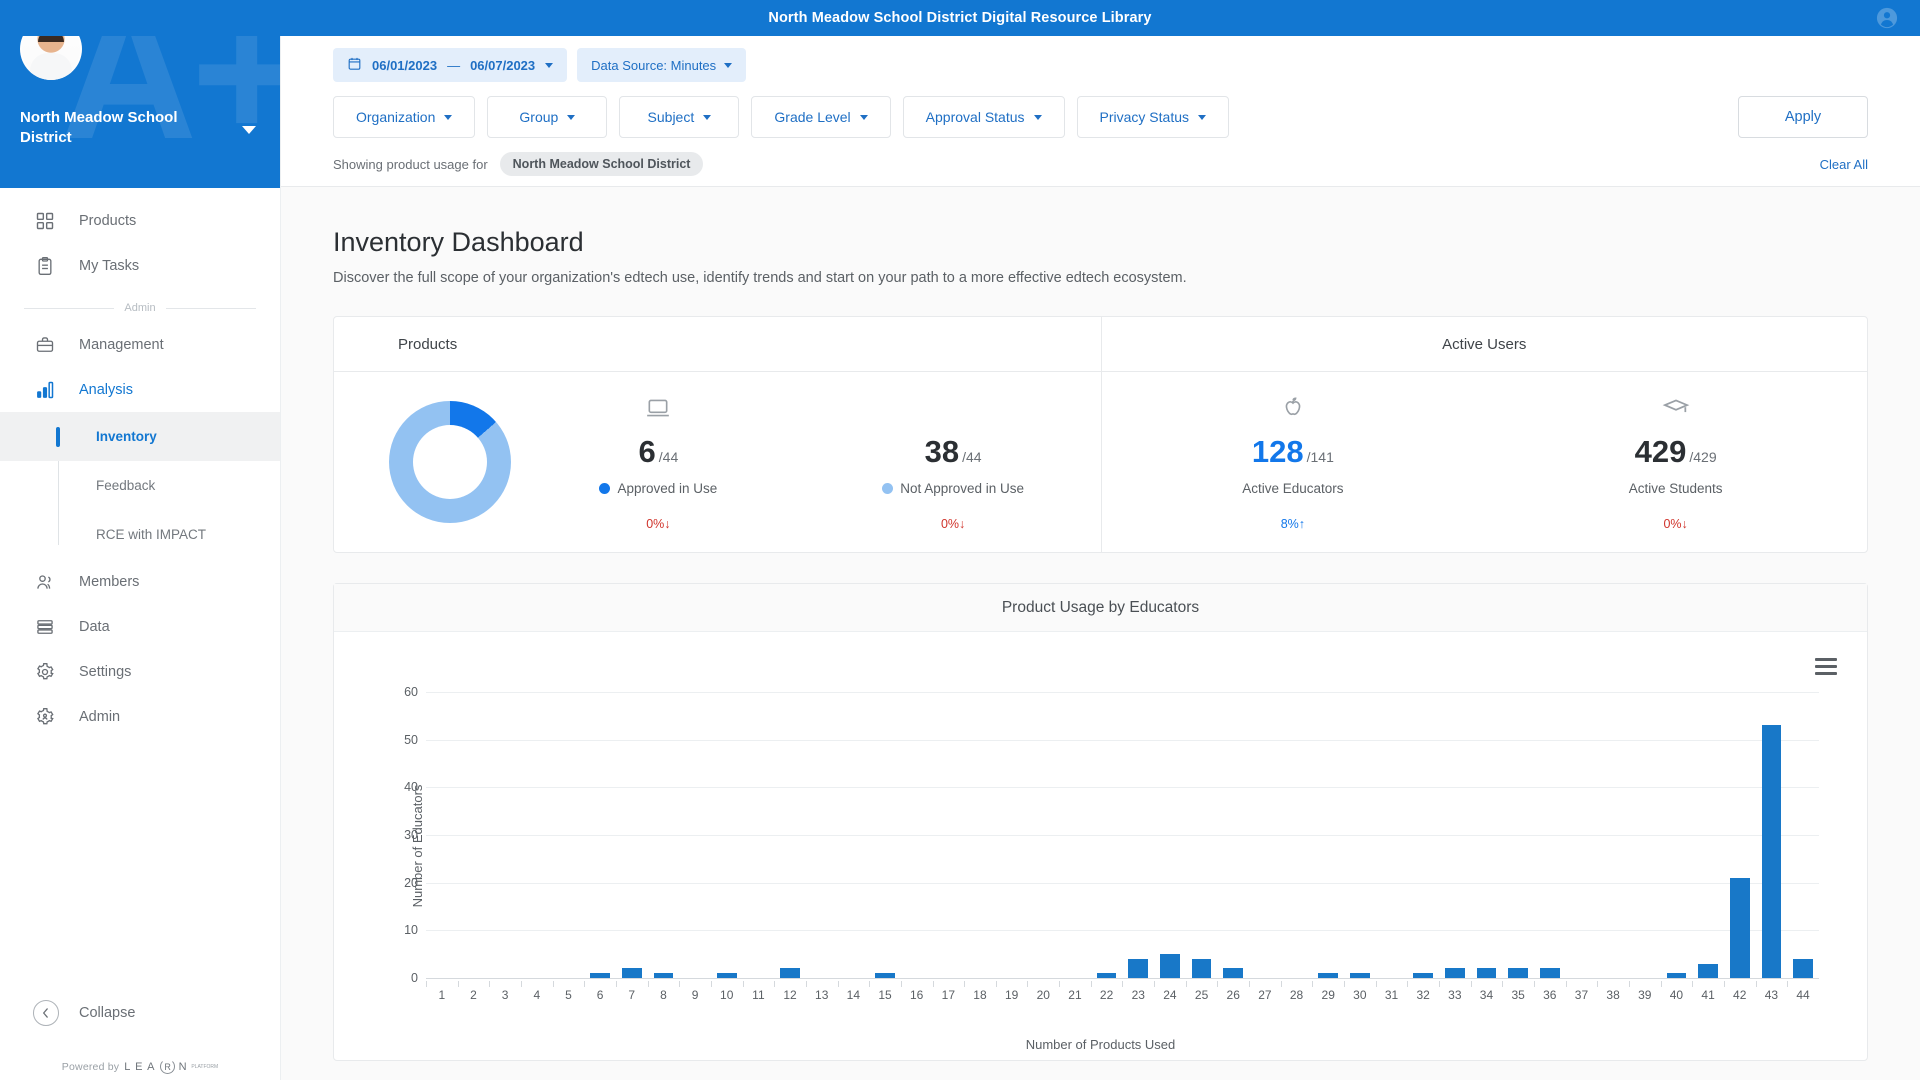 The image size is (1920, 1080). Describe the element at coordinates (821, 117) in the screenshot. I see `filter-grade-level-button: Grade Level` at that location.